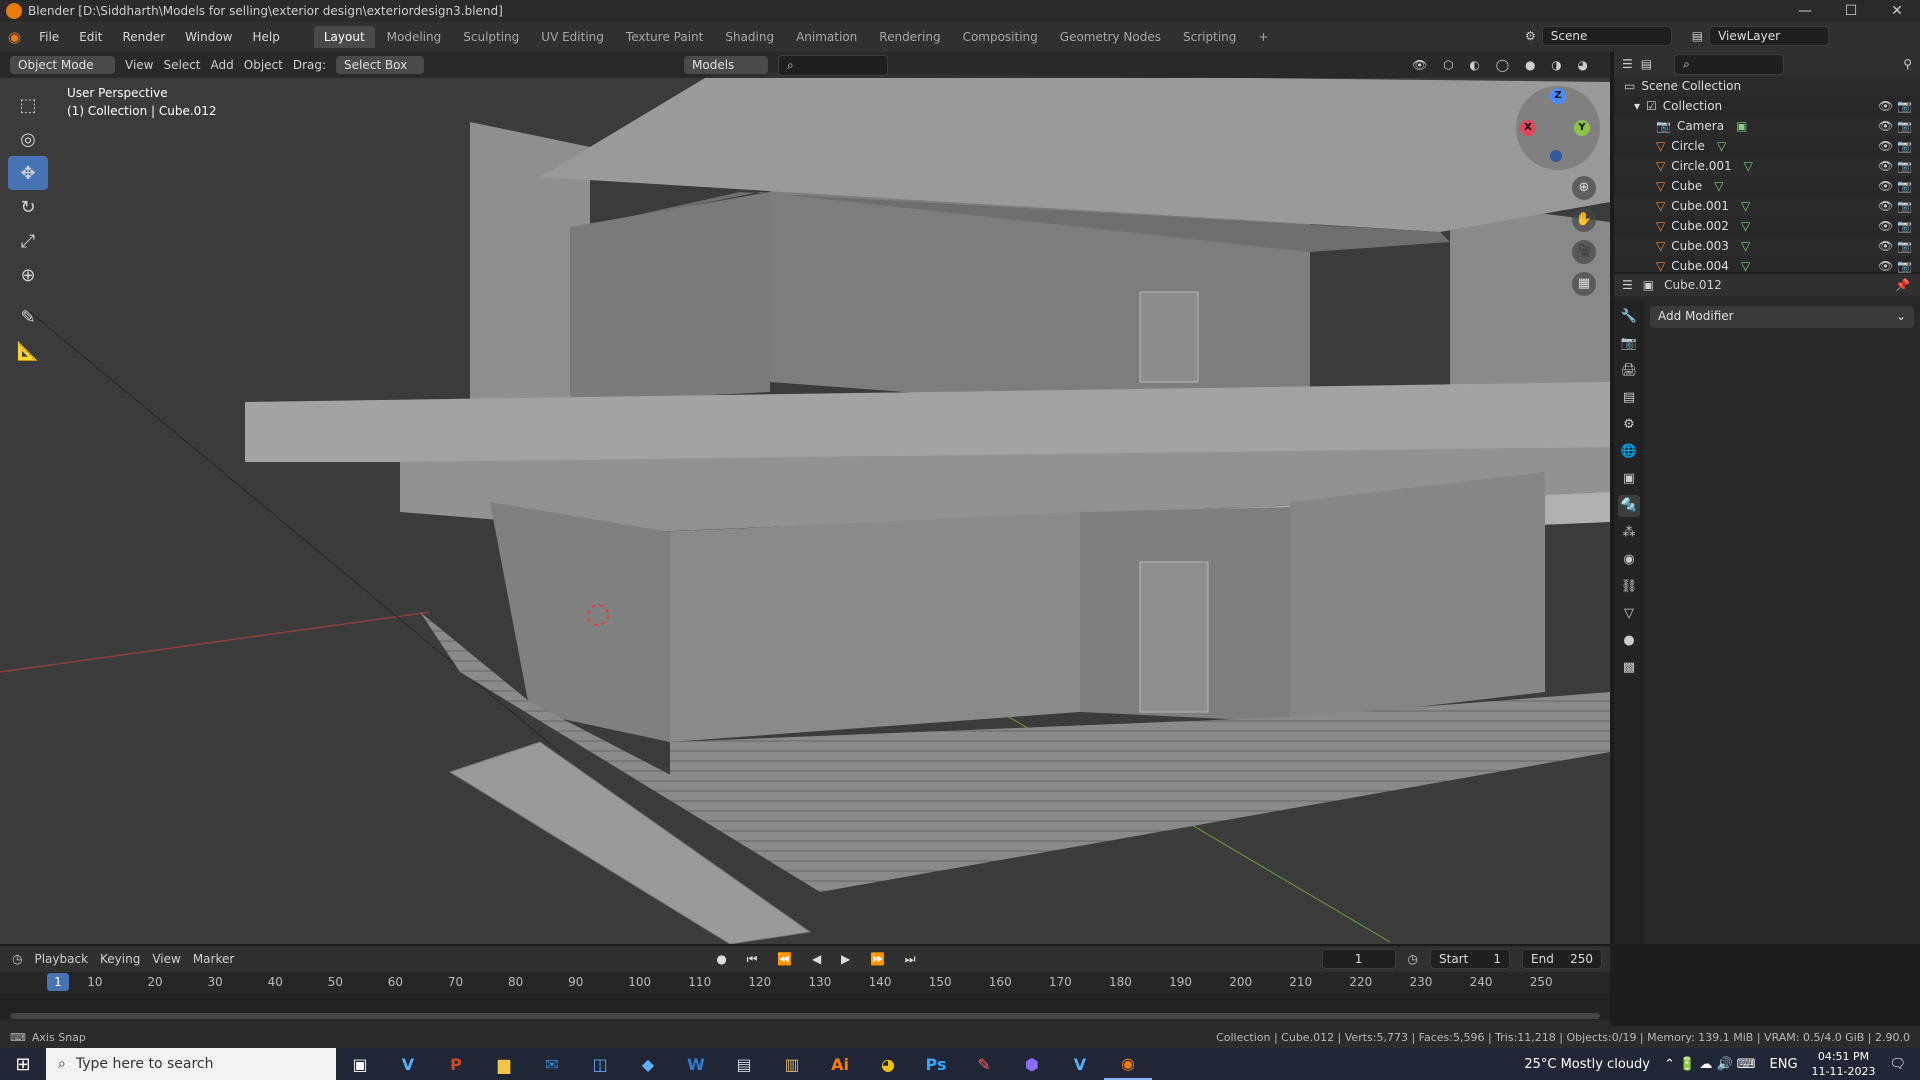 This screenshot has height=1080, width=1920. What do you see at coordinates (1629, 614) in the screenshot?
I see `data-tab-icon: ▽` at bounding box center [1629, 614].